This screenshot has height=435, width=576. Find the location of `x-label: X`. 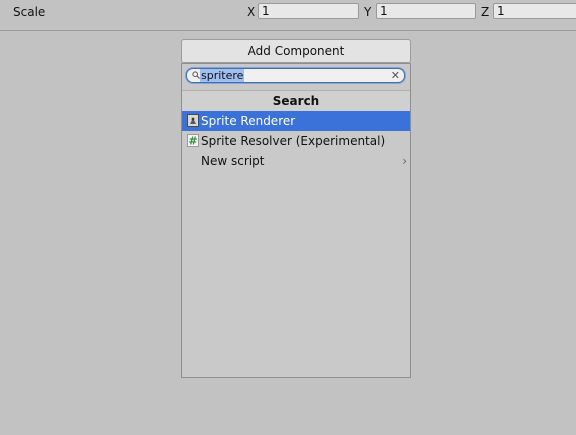

x-label: X is located at coordinates (251, 12).